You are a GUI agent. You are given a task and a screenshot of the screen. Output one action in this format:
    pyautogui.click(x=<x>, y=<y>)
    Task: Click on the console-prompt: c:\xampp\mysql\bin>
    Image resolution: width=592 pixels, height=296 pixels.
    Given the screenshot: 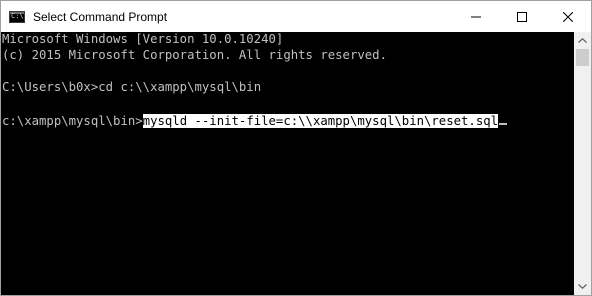 What is the action you would take?
    pyautogui.click(x=72, y=121)
    